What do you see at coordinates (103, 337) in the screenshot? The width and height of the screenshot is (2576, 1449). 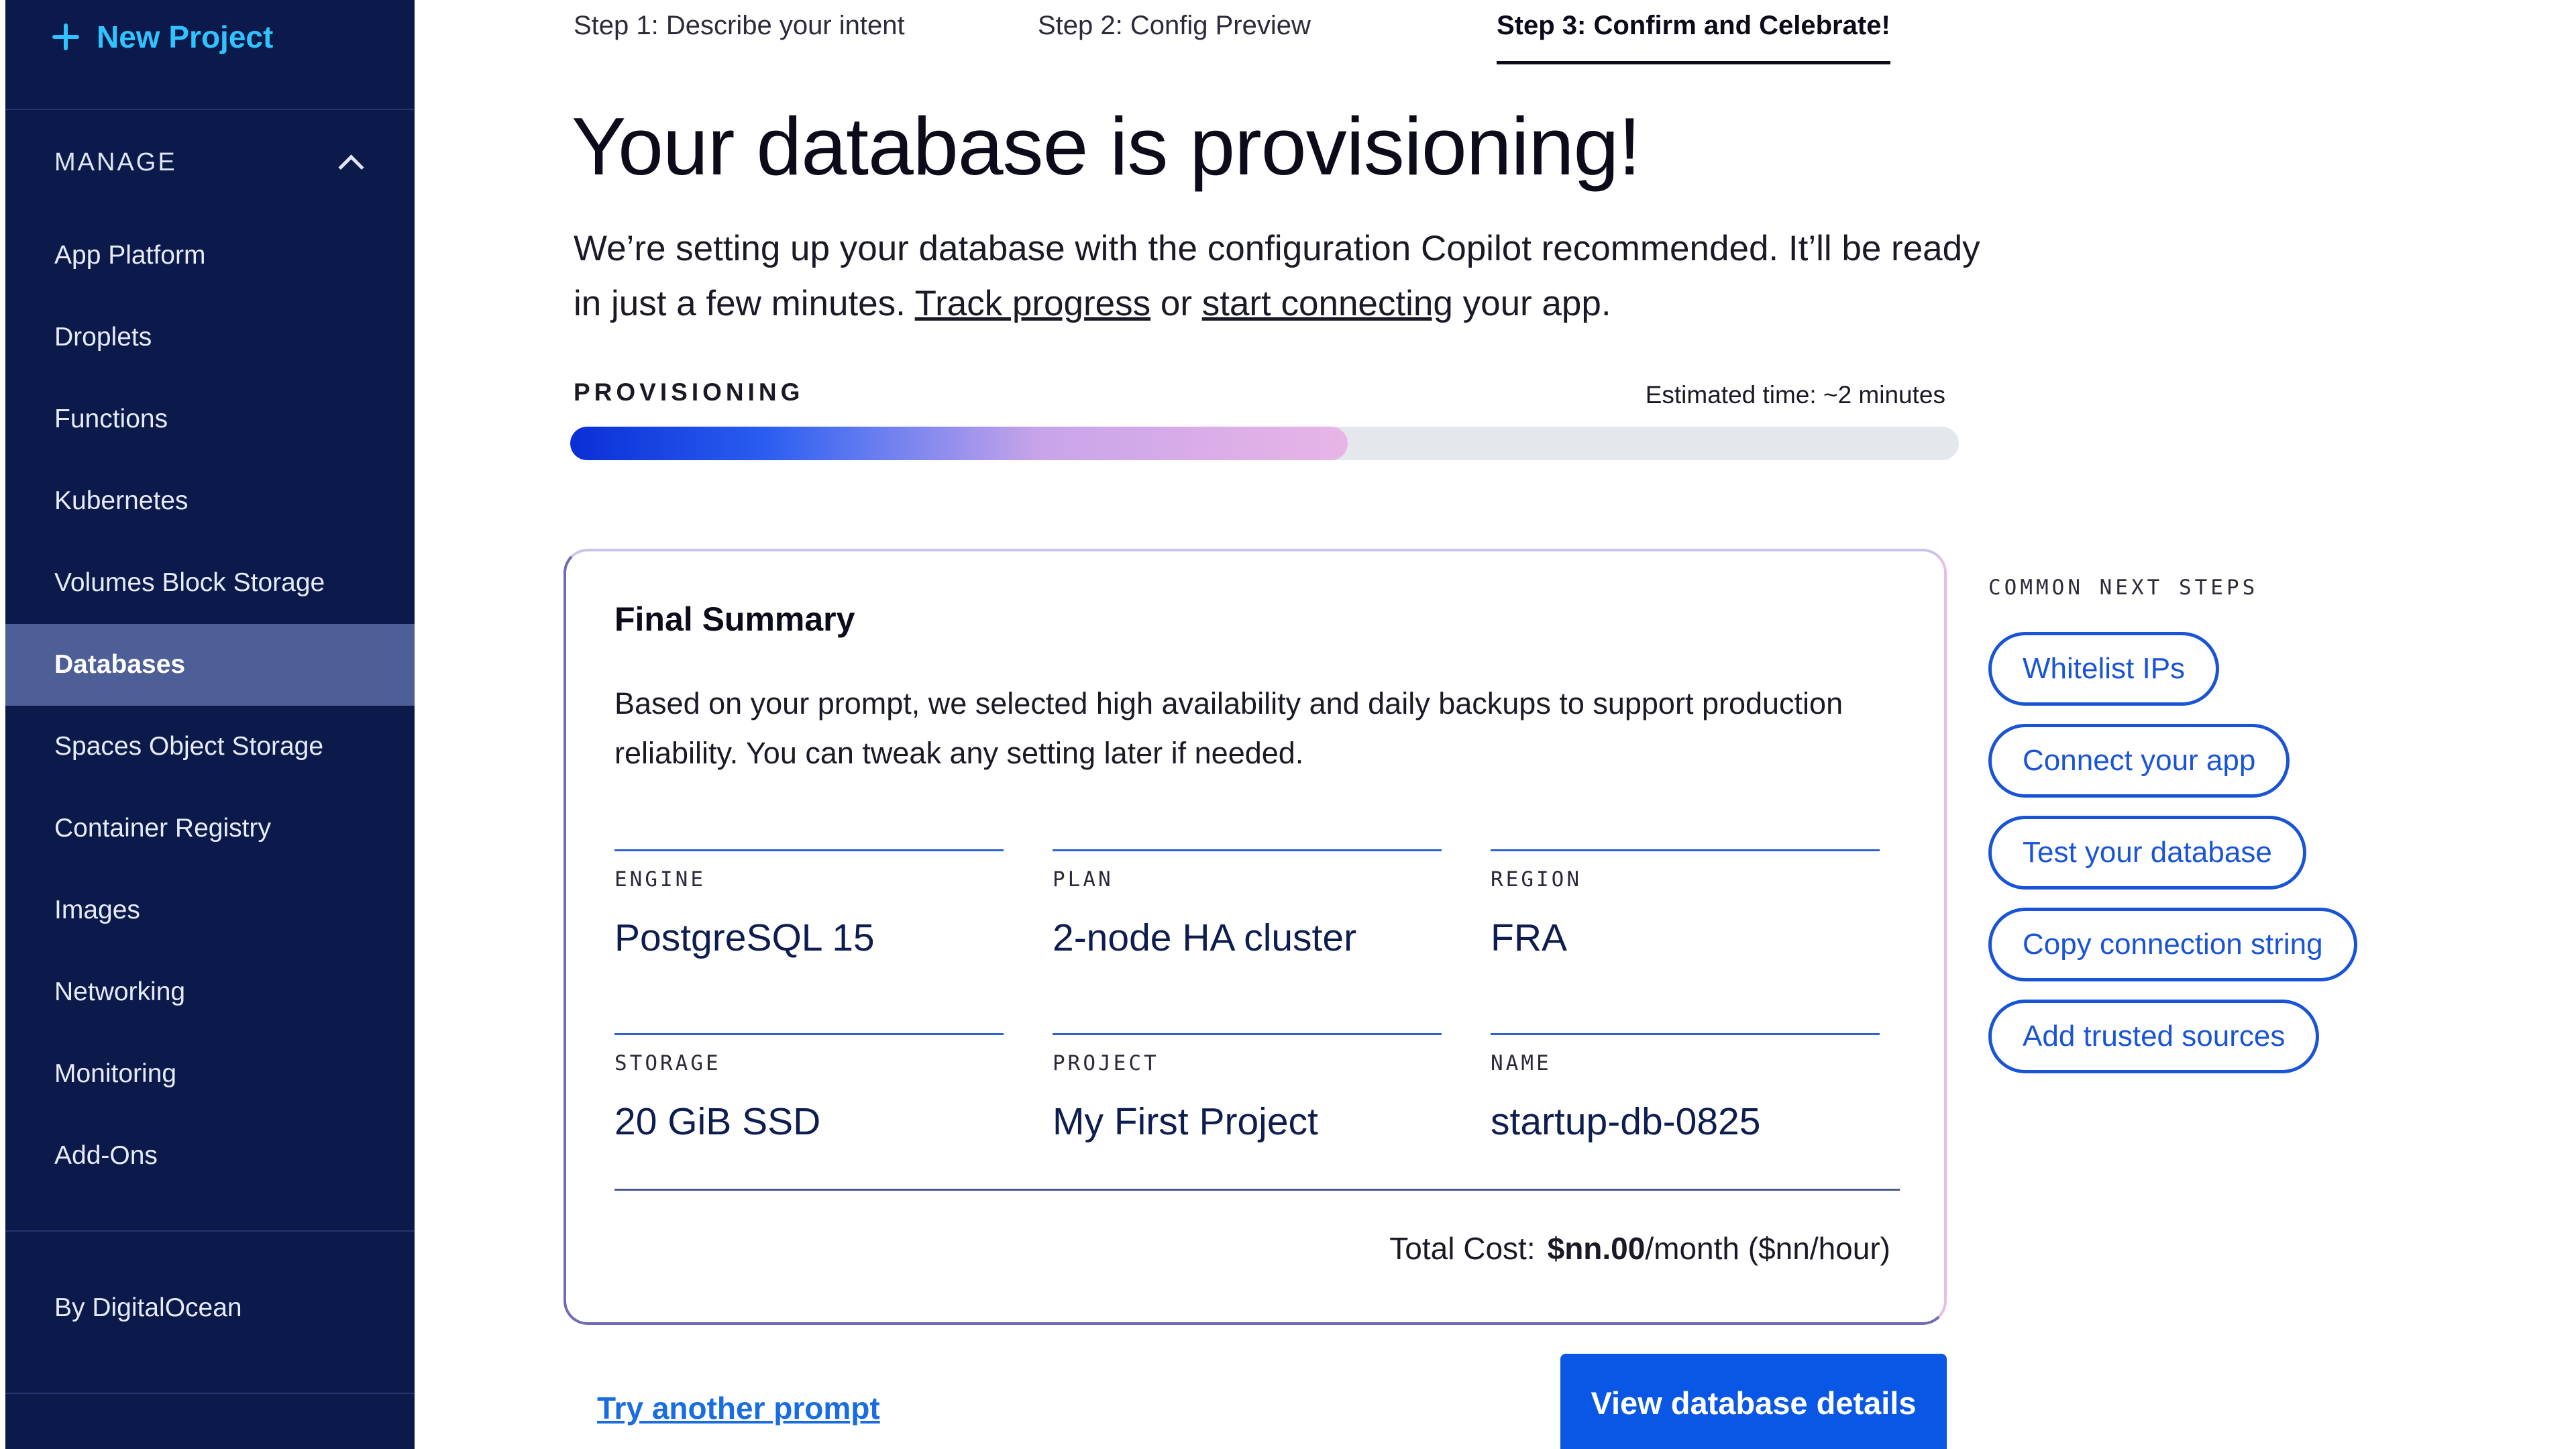 I see `sidebar-item-label: Droplets` at bounding box center [103, 337].